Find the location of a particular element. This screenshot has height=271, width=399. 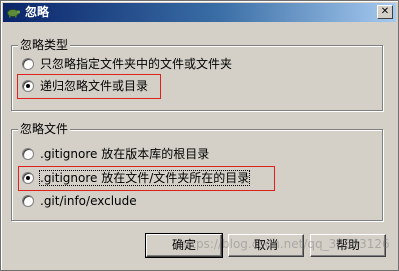

radio-label: .git/info/exclude is located at coordinates (88, 201).